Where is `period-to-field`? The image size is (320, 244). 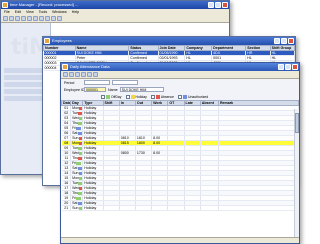 period-to-field is located at coordinates (125, 82).